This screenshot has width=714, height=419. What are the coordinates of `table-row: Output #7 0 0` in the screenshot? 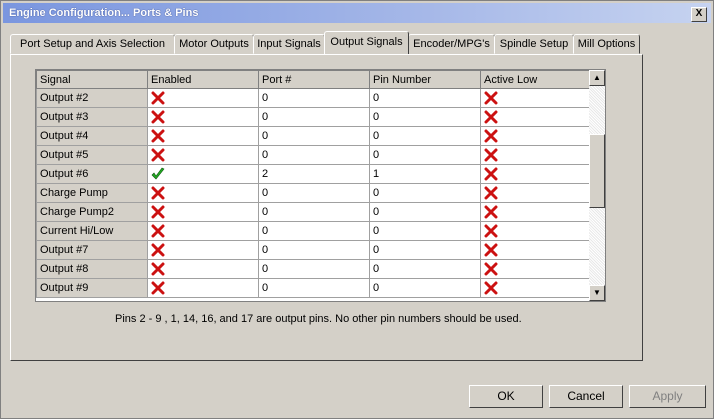 It's located at (314, 250).